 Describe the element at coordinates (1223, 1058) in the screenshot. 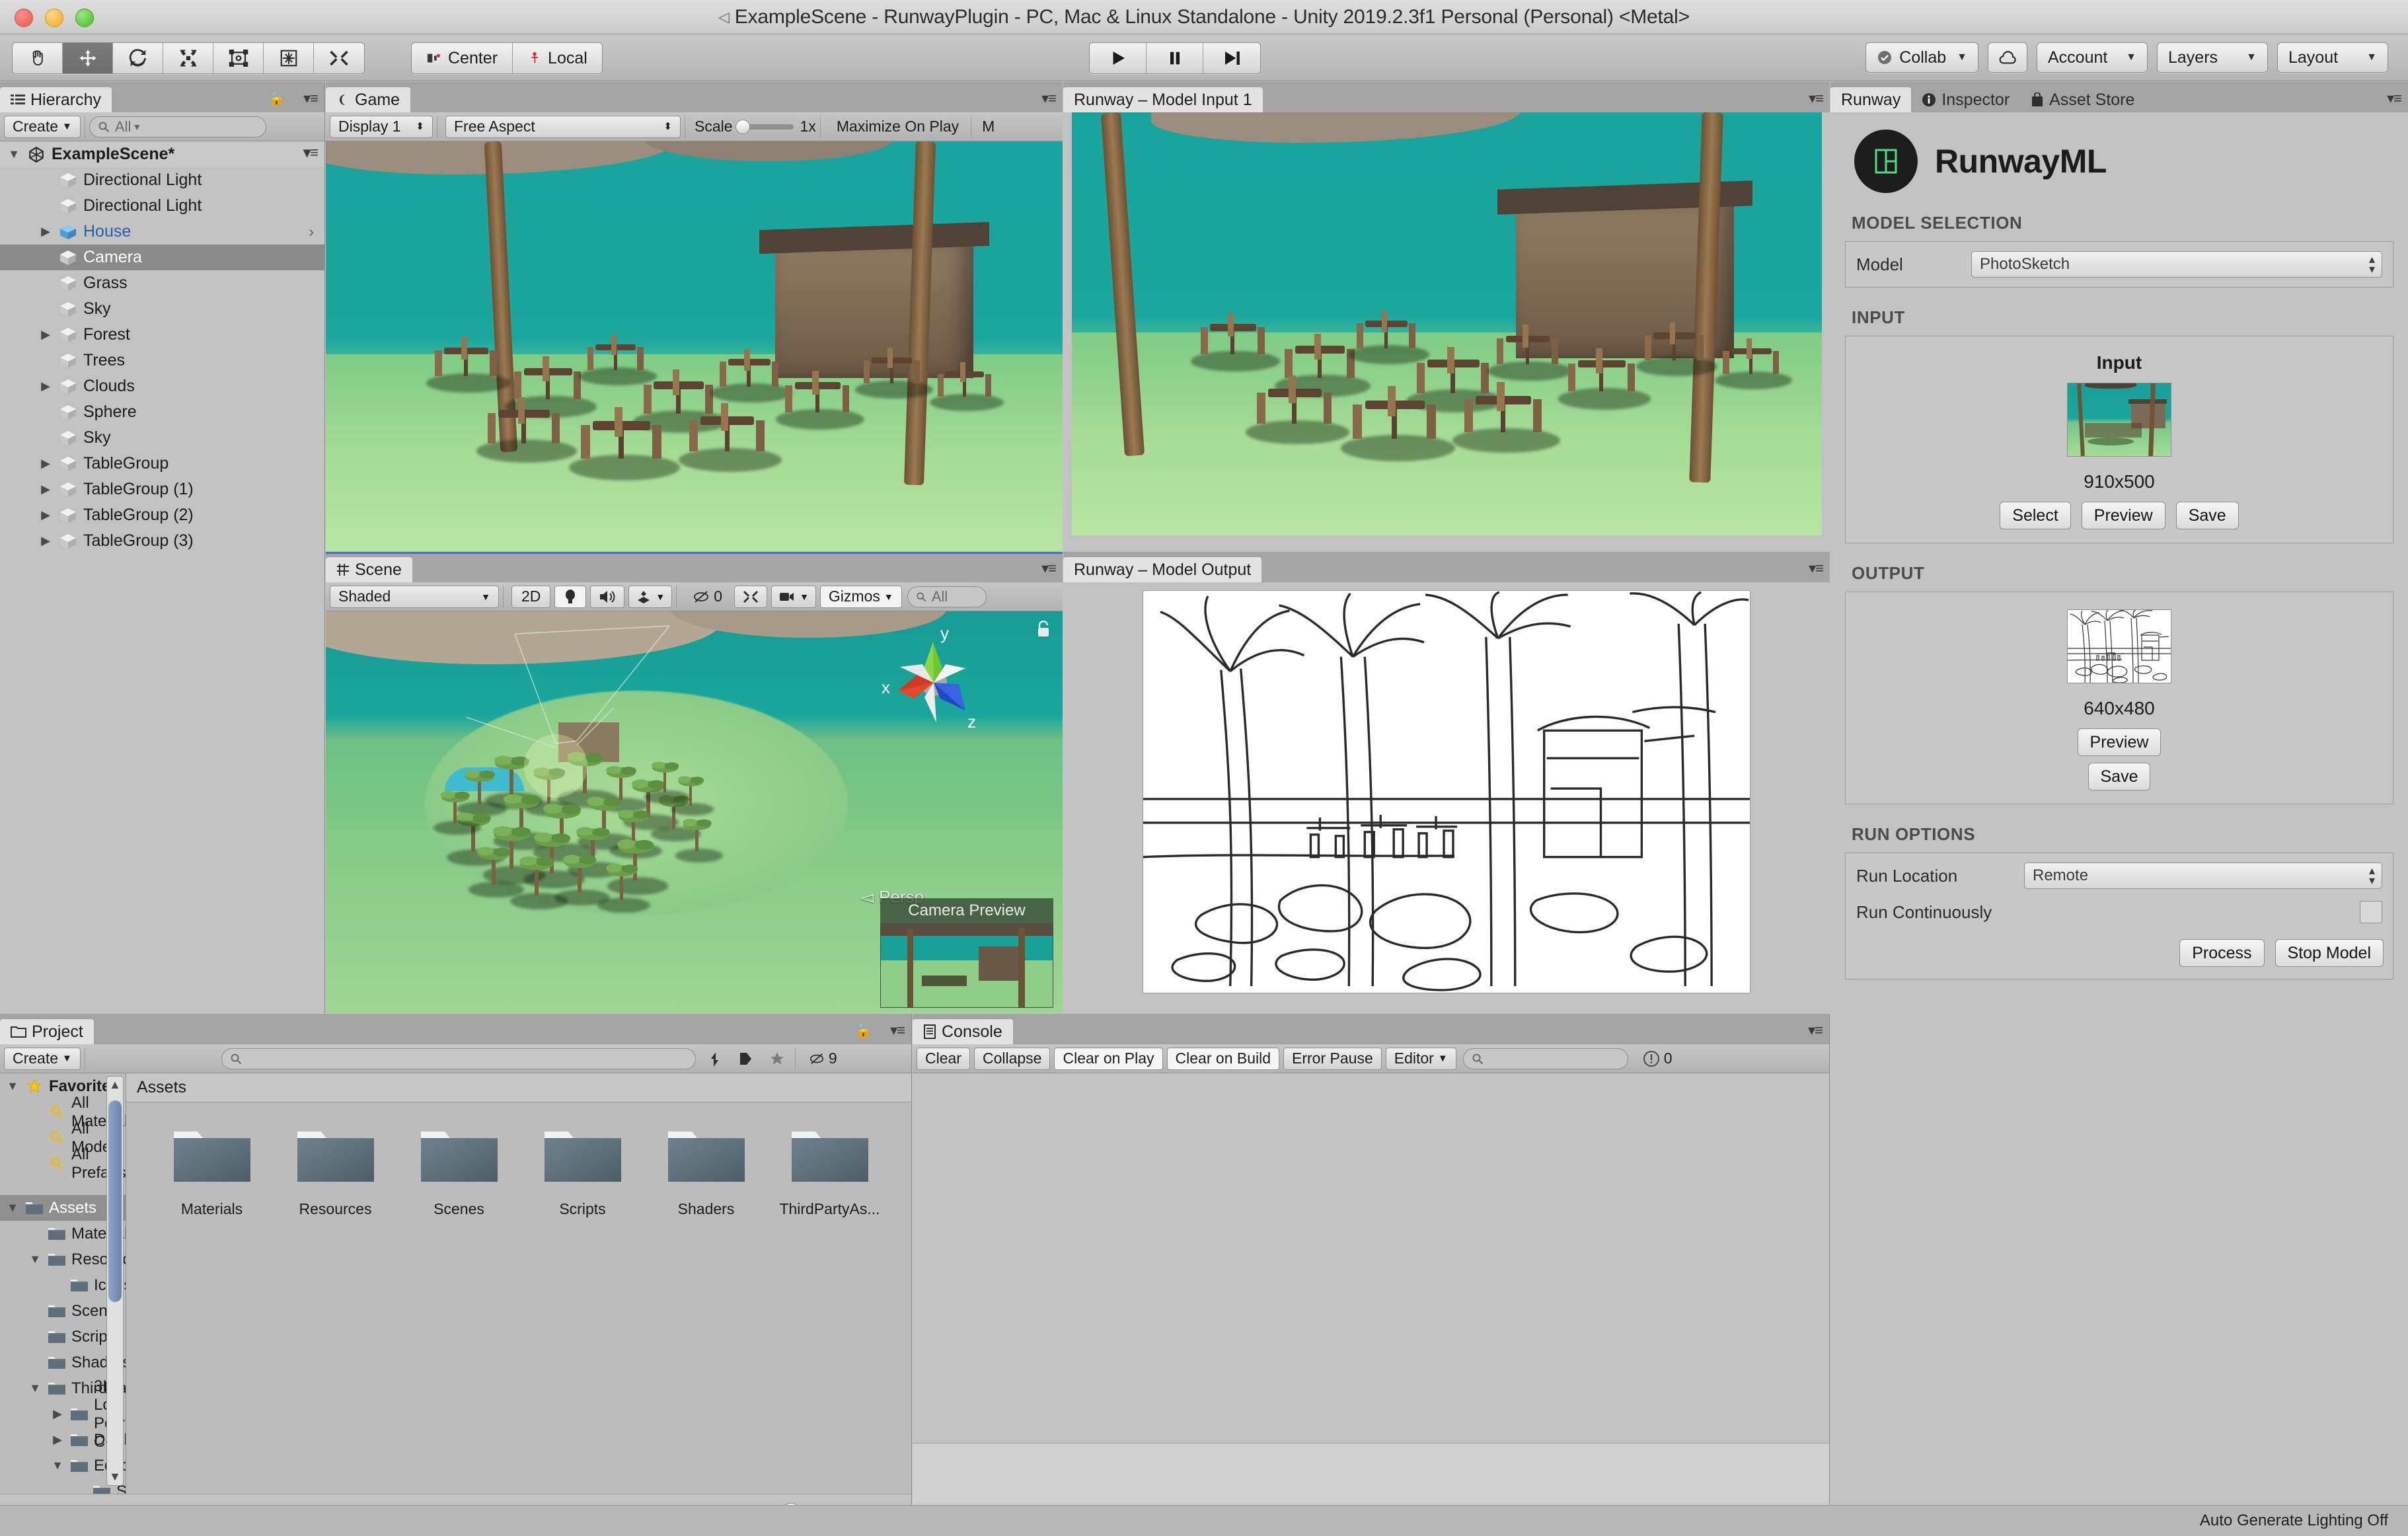

I see `console-clear-on-build-button: Clear on Build` at that location.